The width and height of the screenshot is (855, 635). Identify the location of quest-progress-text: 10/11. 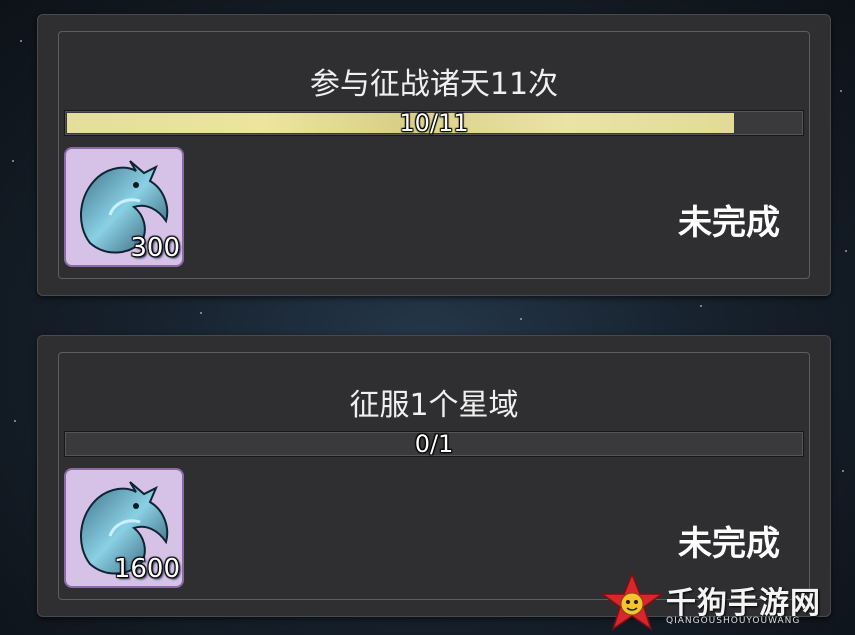
(434, 123).